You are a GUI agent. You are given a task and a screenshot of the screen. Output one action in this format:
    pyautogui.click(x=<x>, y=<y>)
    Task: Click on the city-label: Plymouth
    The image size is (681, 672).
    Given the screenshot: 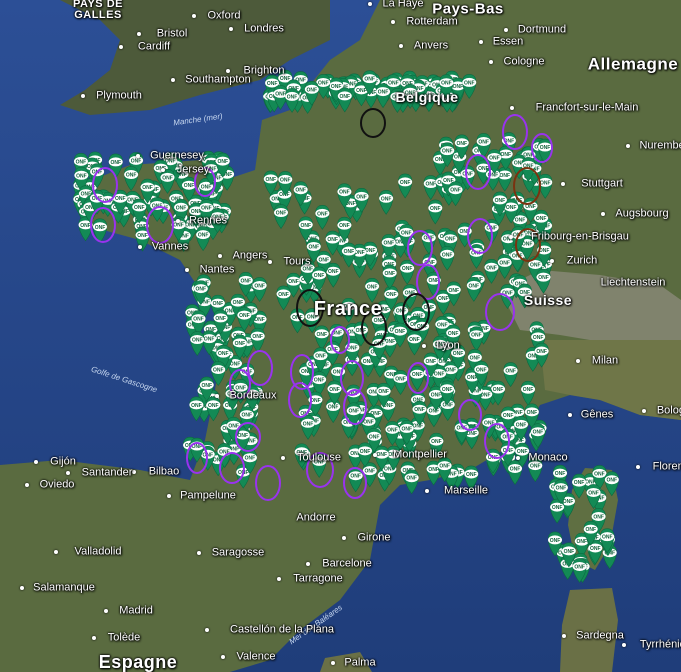 What is the action you would take?
    pyautogui.click(x=119, y=95)
    